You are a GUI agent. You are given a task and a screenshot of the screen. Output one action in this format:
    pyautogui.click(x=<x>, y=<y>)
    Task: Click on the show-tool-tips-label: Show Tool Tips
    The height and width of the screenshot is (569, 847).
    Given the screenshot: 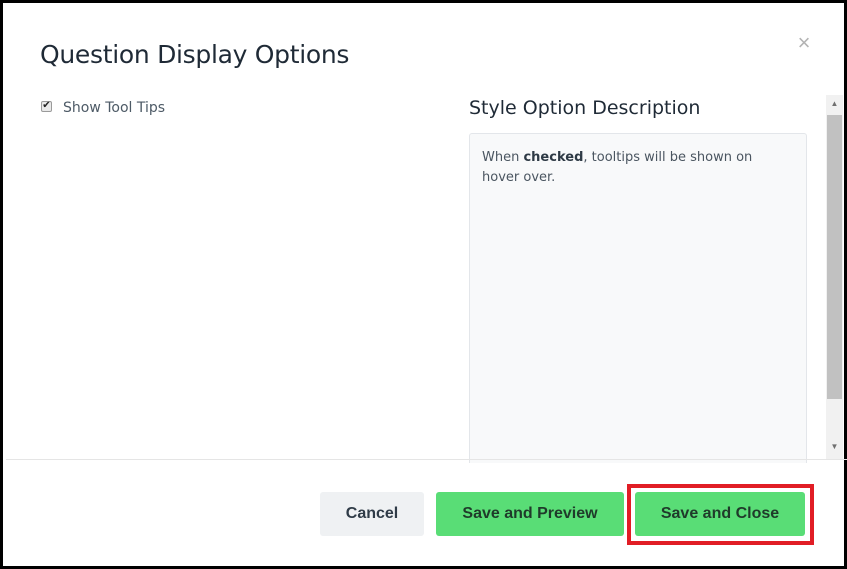 What is the action you would take?
    pyautogui.click(x=114, y=108)
    